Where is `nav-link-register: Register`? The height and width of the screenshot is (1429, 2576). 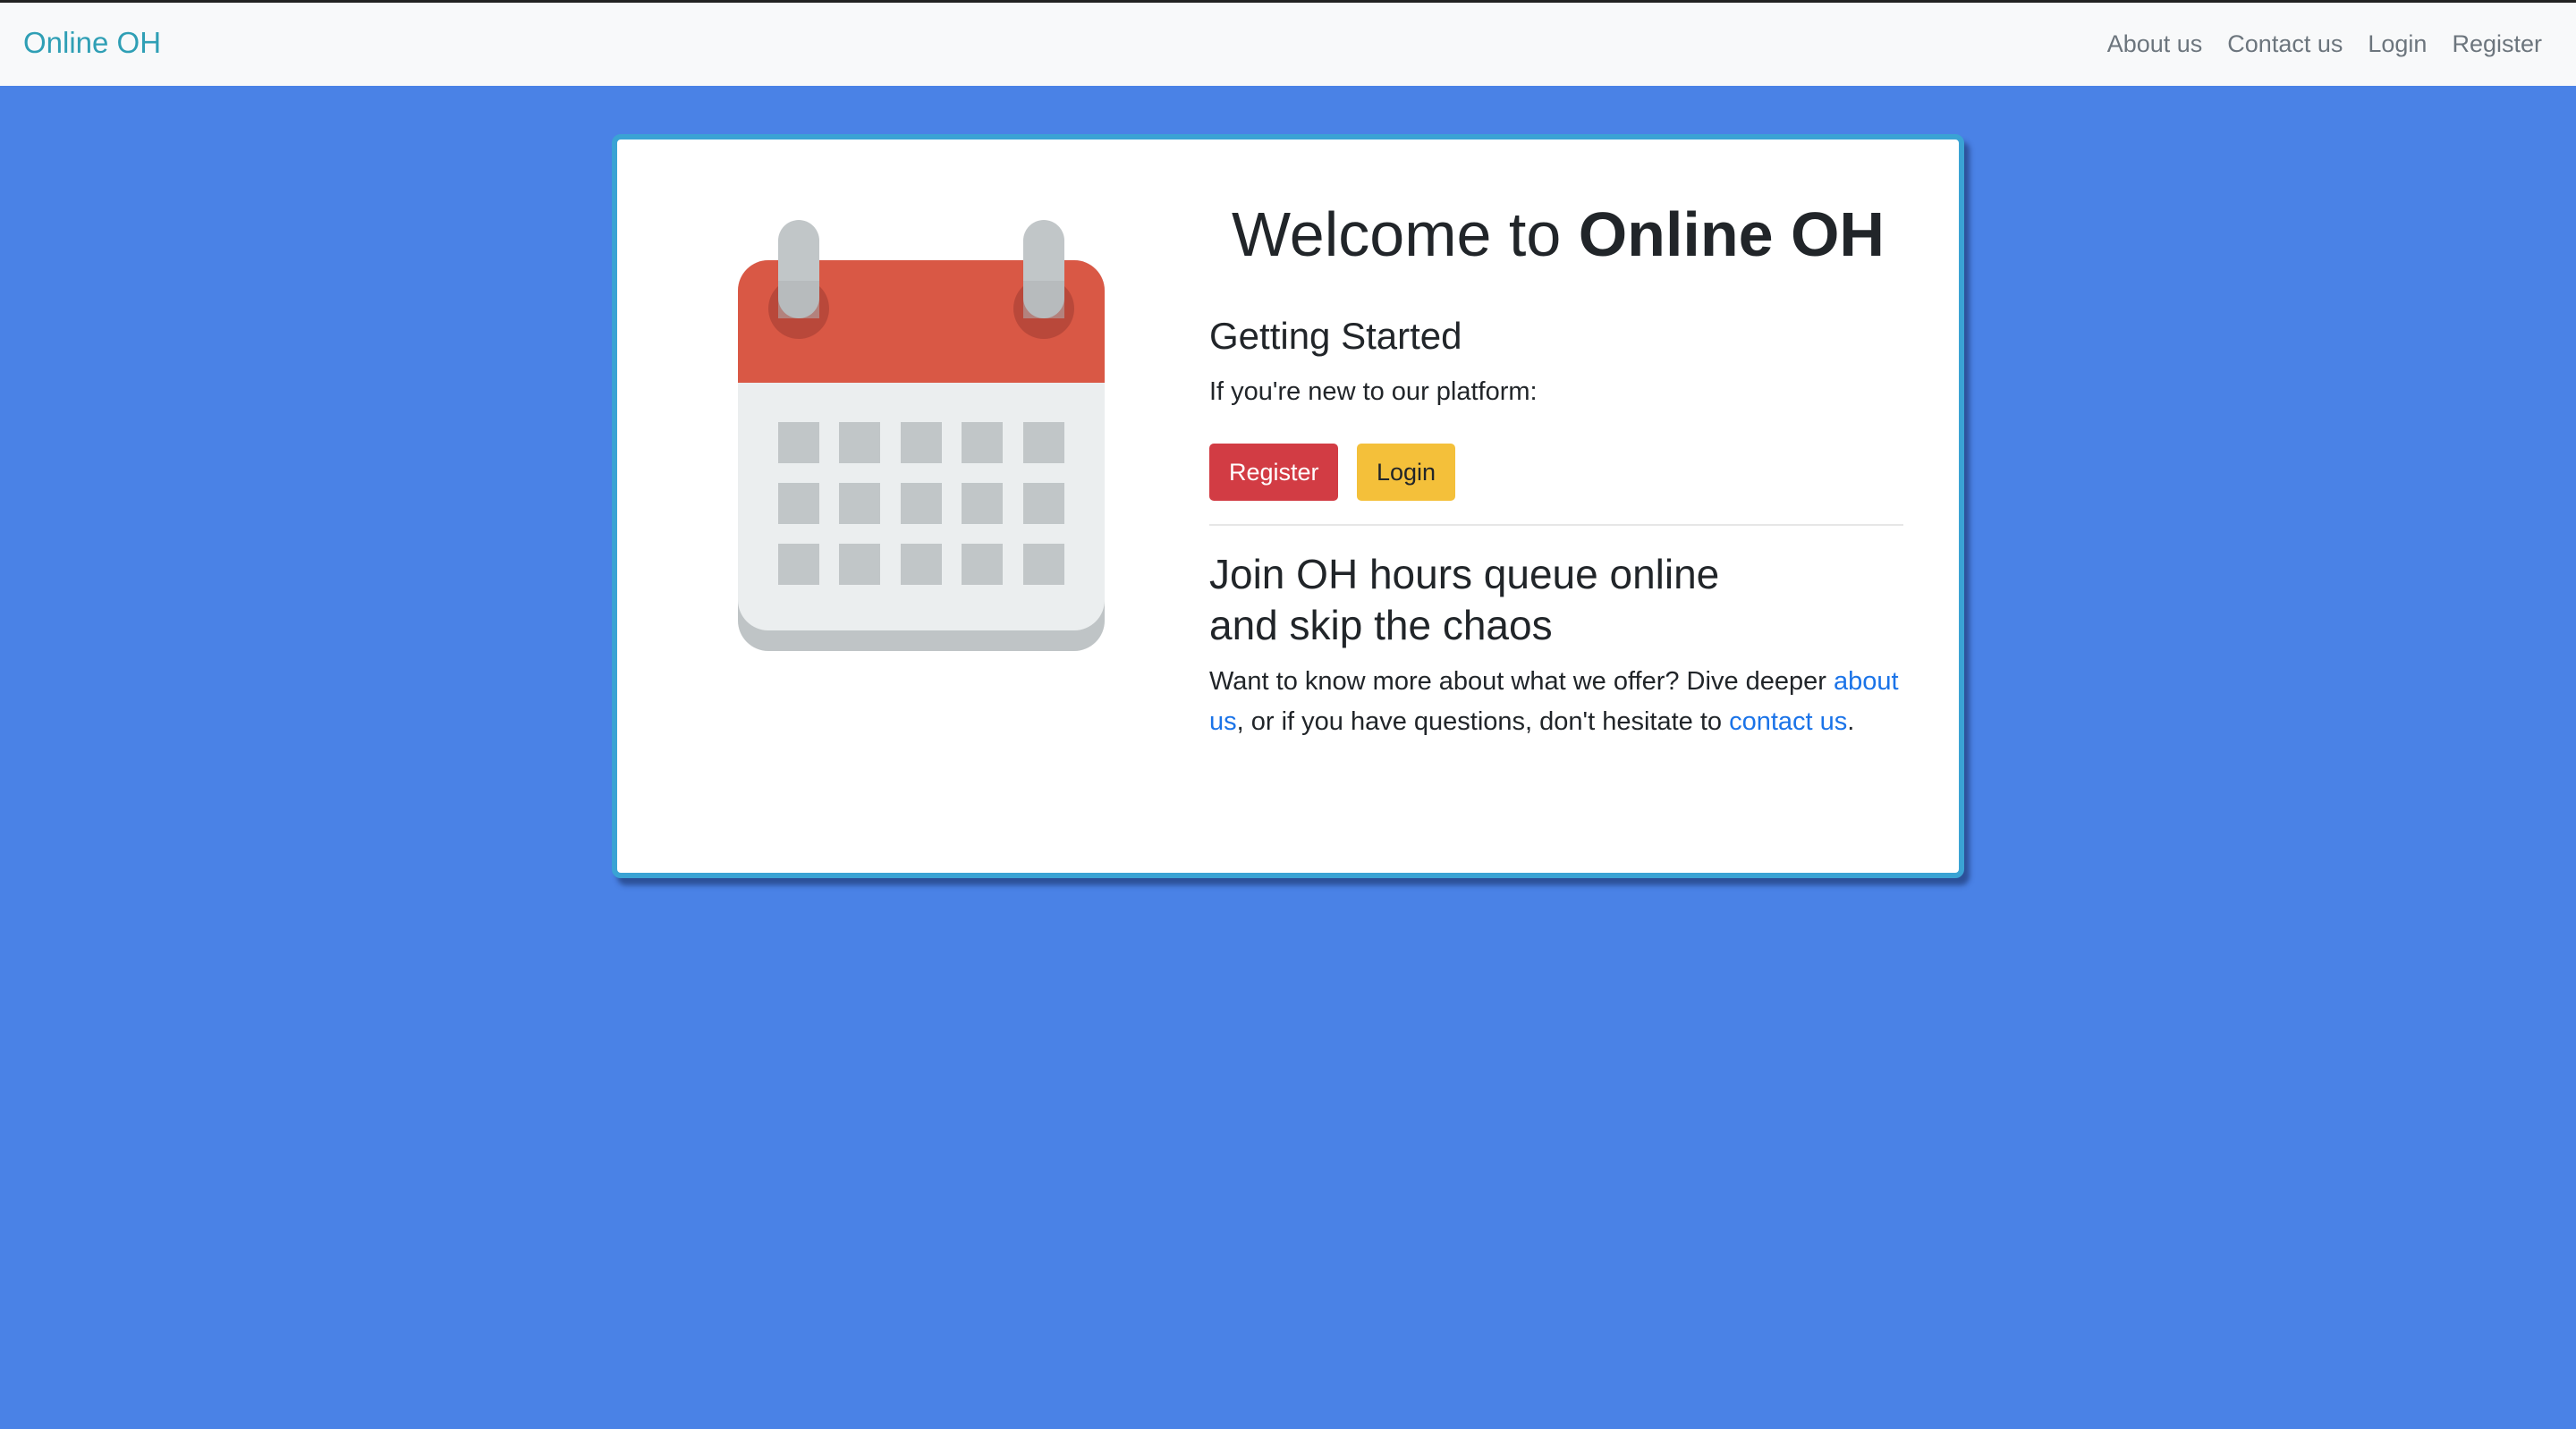
nav-link-register: Register is located at coordinates (2497, 44).